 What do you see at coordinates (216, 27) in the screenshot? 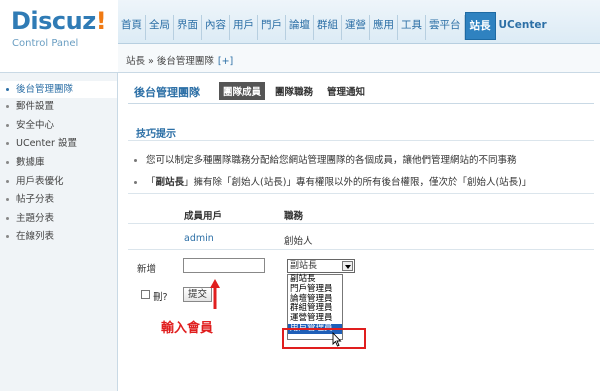
I see `tab-content: 內容` at bounding box center [216, 27].